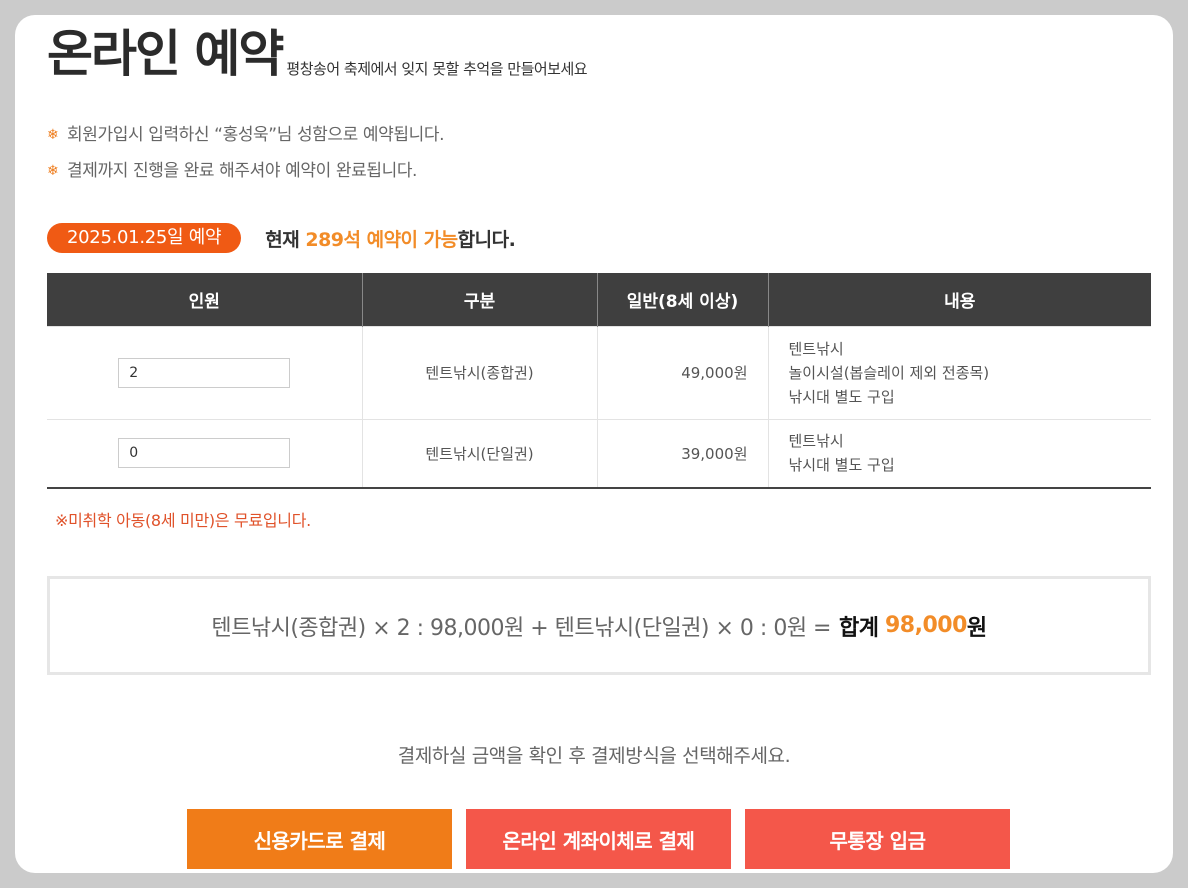 This screenshot has height=888, width=1188. What do you see at coordinates (682, 299) in the screenshot?
I see `header-price: 일반(8세 이상)` at bounding box center [682, 299].